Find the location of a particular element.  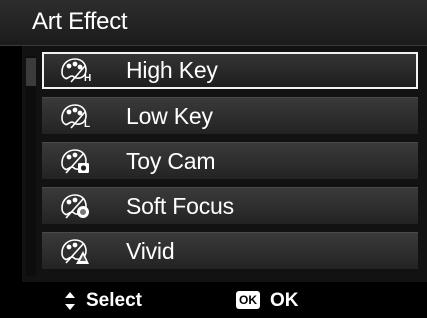

toy-cam-icon is located at coordinates (75, 161).